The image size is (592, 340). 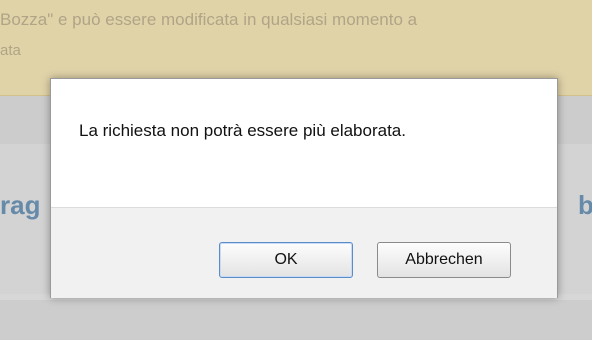 I want to click on ok-button: OK, so click(x=286, y=260).